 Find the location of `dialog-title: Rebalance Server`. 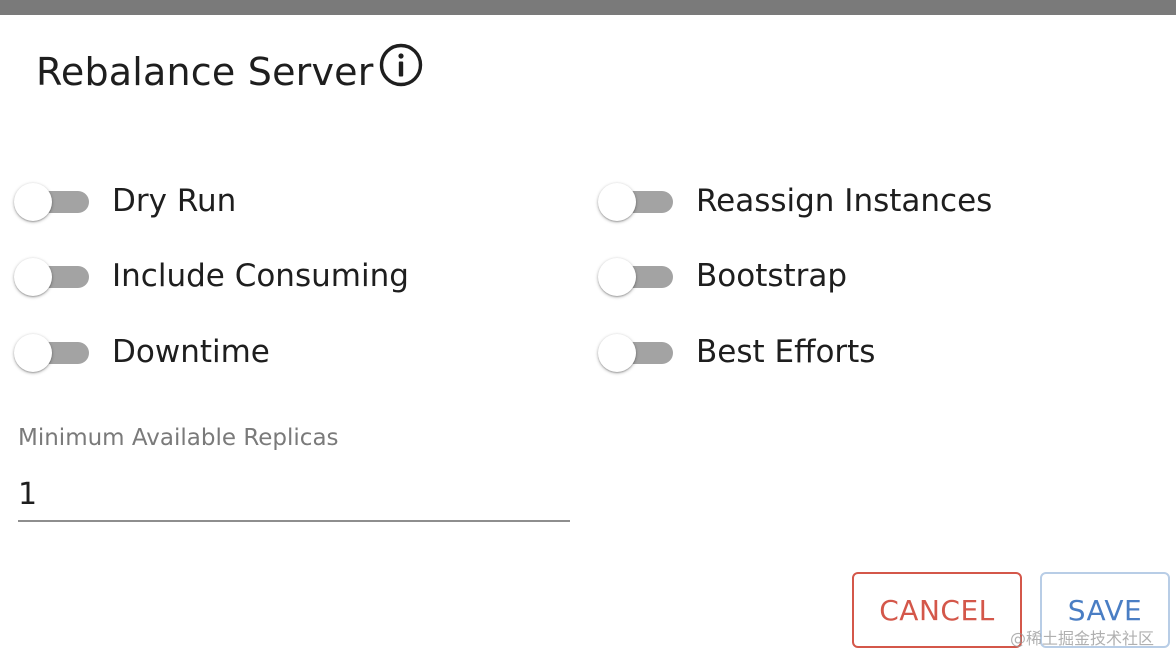

dialog-title: Rebalance Server is located at coordinates (205, 72).